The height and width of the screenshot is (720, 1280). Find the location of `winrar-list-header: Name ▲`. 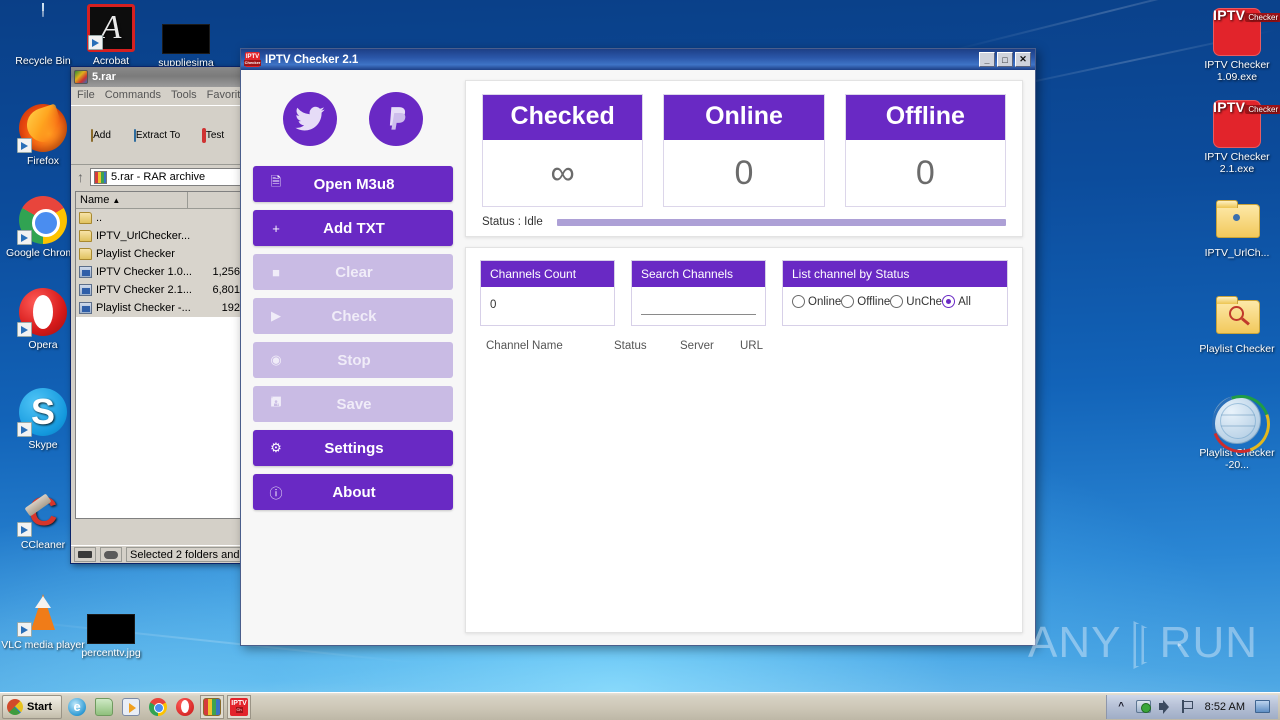

winrar-list-header: Name ▲ is located at coordinates (160, 200).